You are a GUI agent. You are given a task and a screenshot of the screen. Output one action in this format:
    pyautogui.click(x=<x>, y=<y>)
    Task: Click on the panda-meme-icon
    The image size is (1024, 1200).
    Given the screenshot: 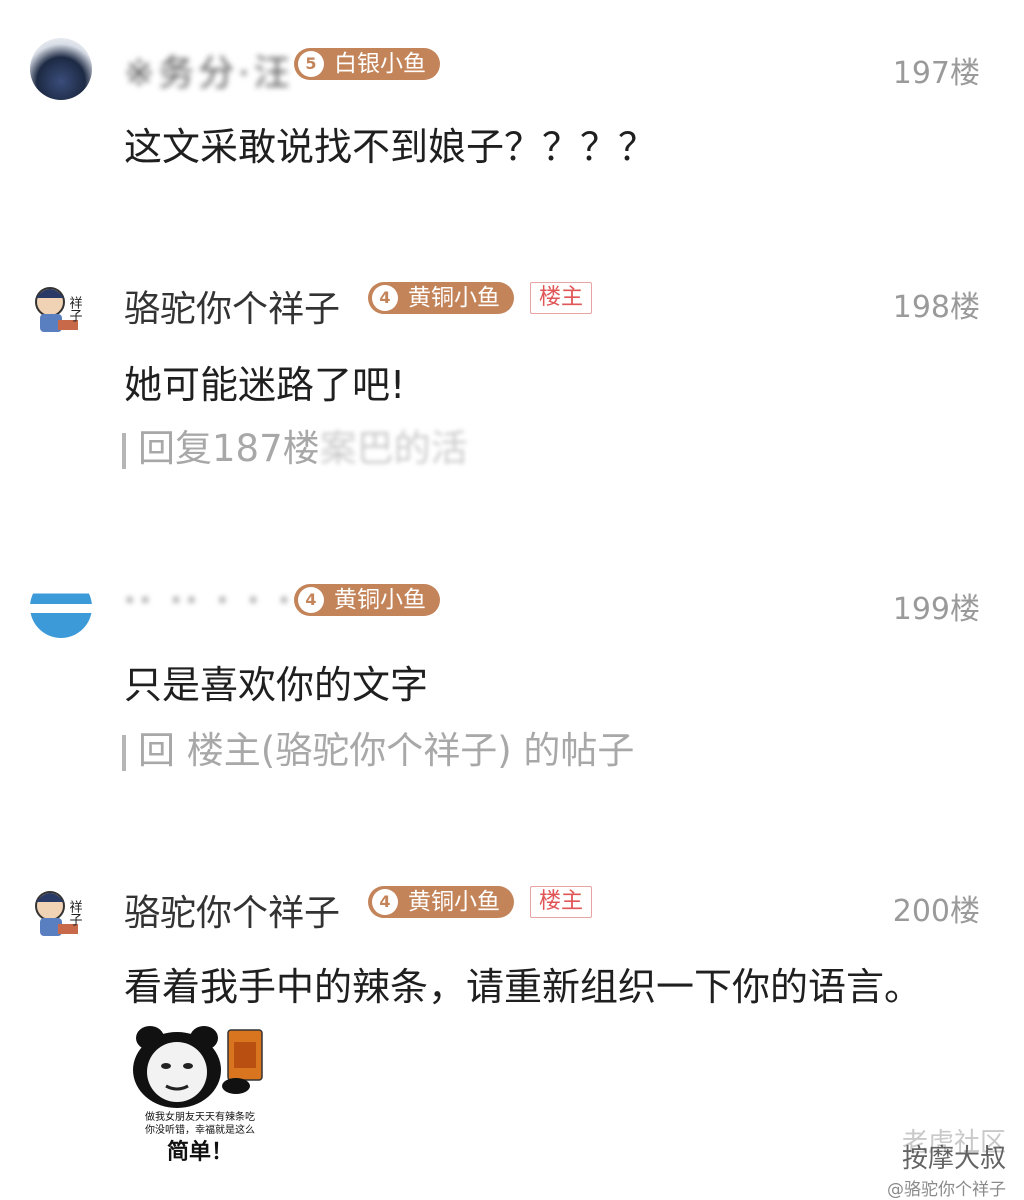 What is the action you would take?
    pyautogui.click(x=198, y=1067)
    